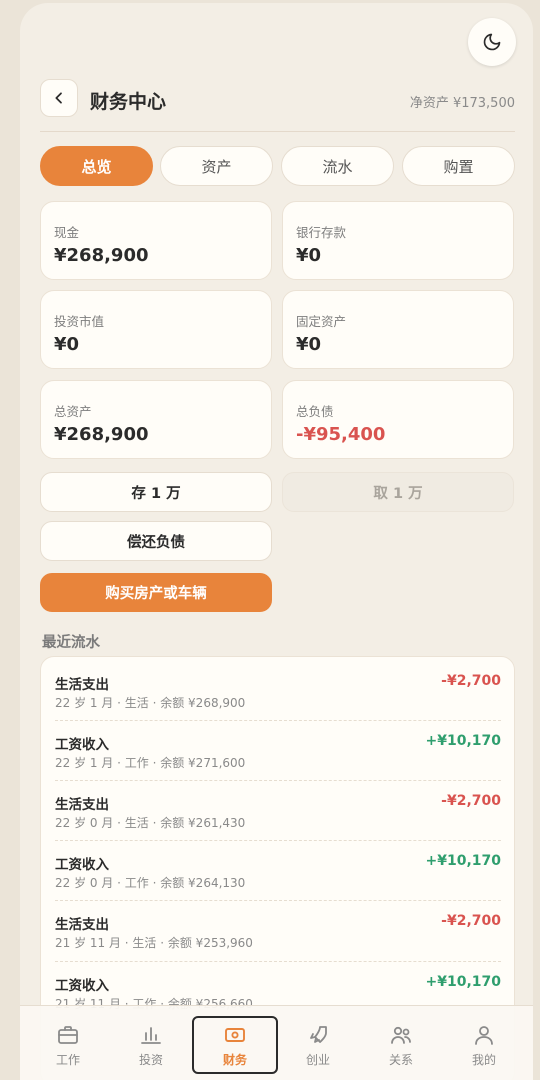 This screenshot has height=1080, width=540. I want to click on withdraw-button: 取 1 万, so click(398, 492).